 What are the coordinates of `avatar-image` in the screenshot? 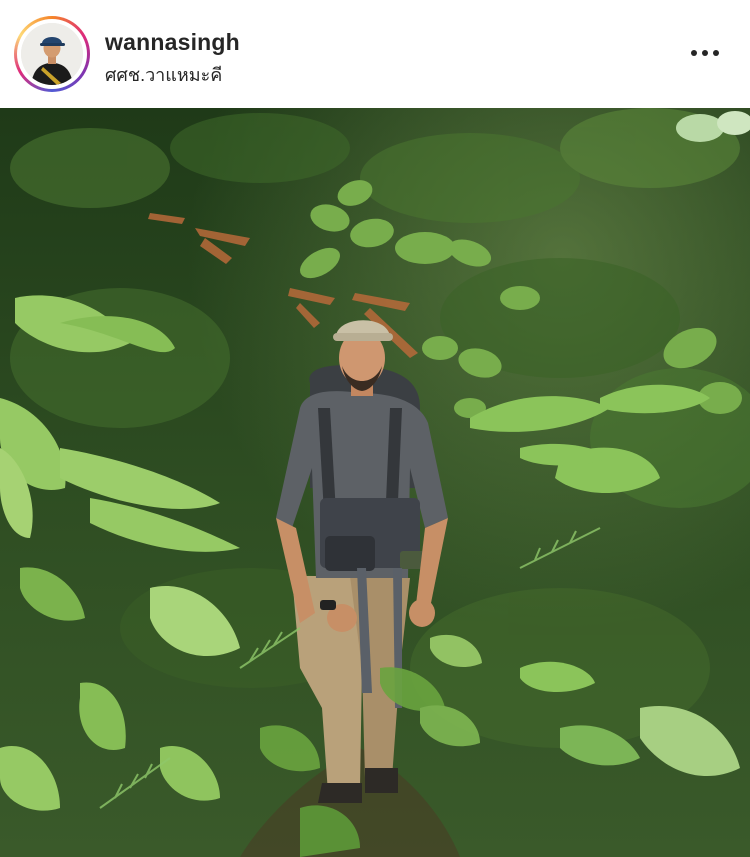 It's located at (52, 54).